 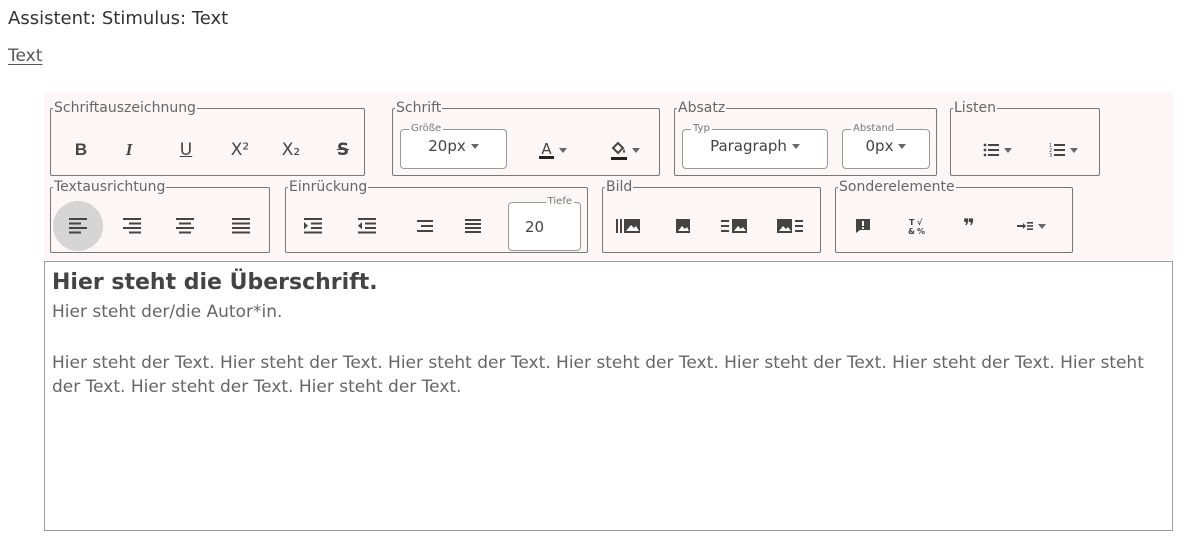 I want to click on align-right-button, so click(x=132, y=226).